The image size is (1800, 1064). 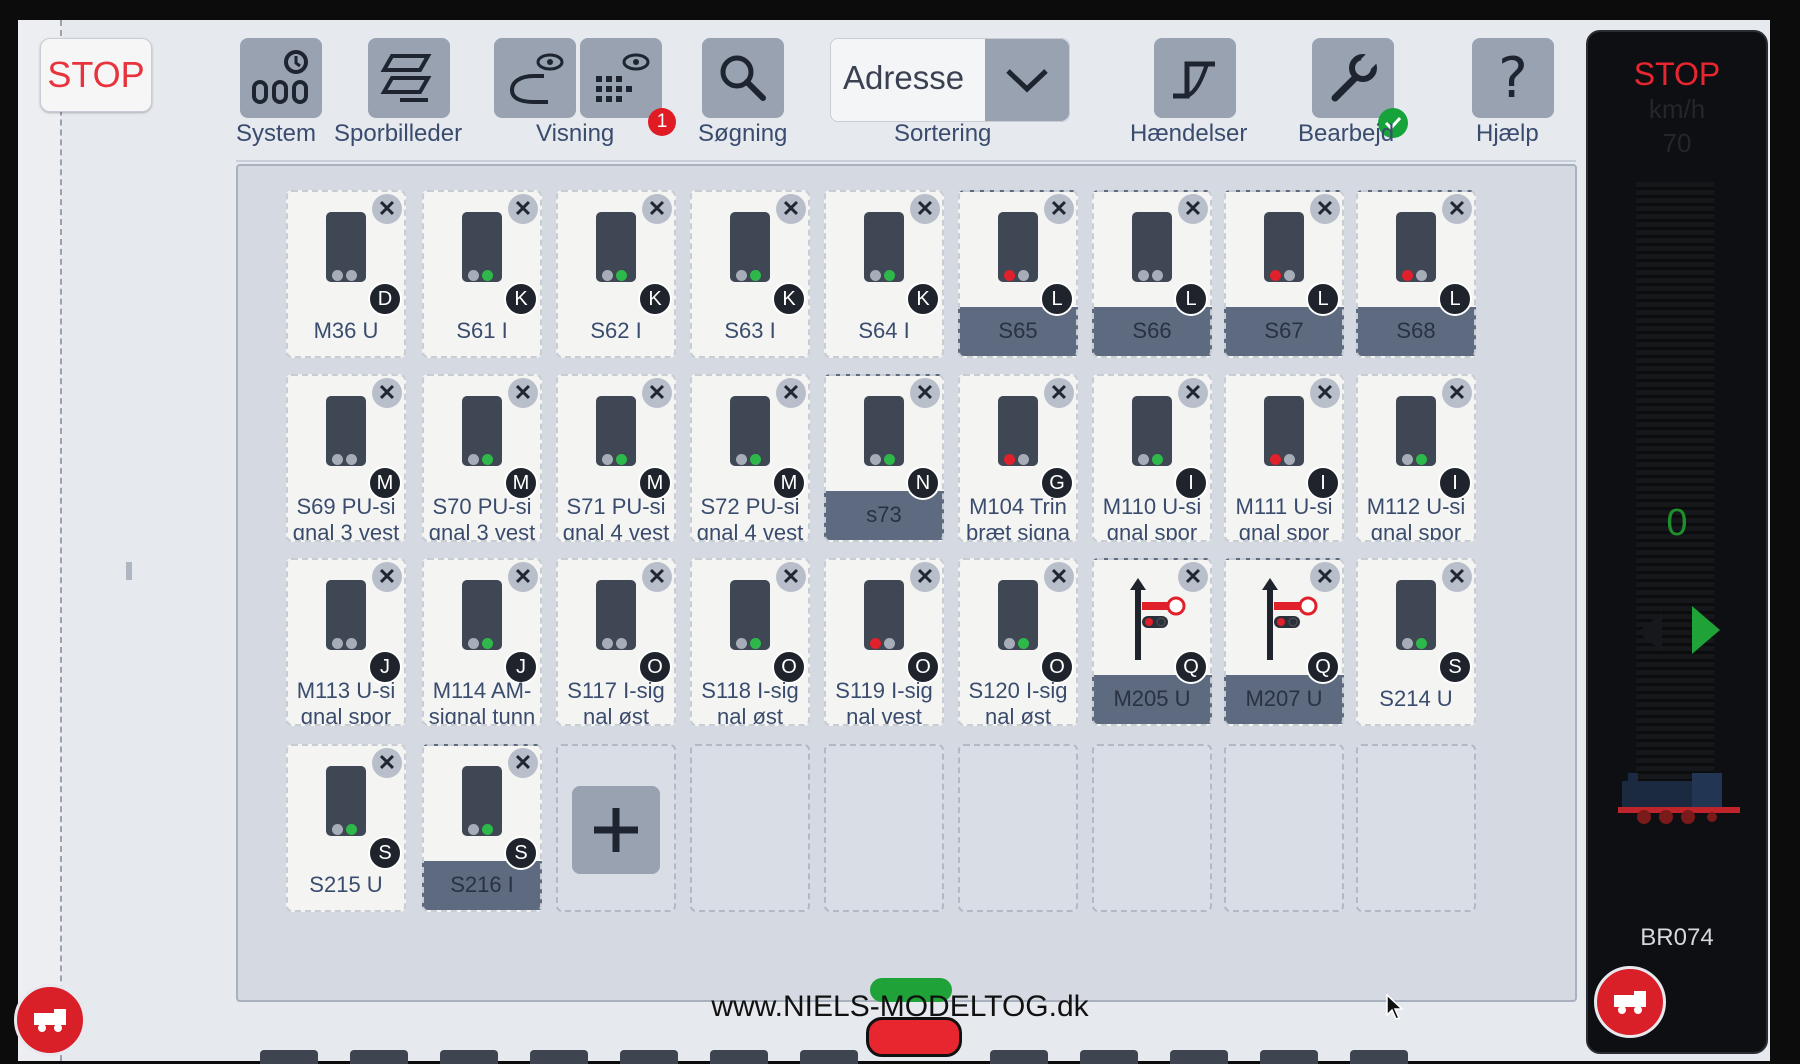 I want to click on direction-reverse-icon, so click(x=1650, y=632).